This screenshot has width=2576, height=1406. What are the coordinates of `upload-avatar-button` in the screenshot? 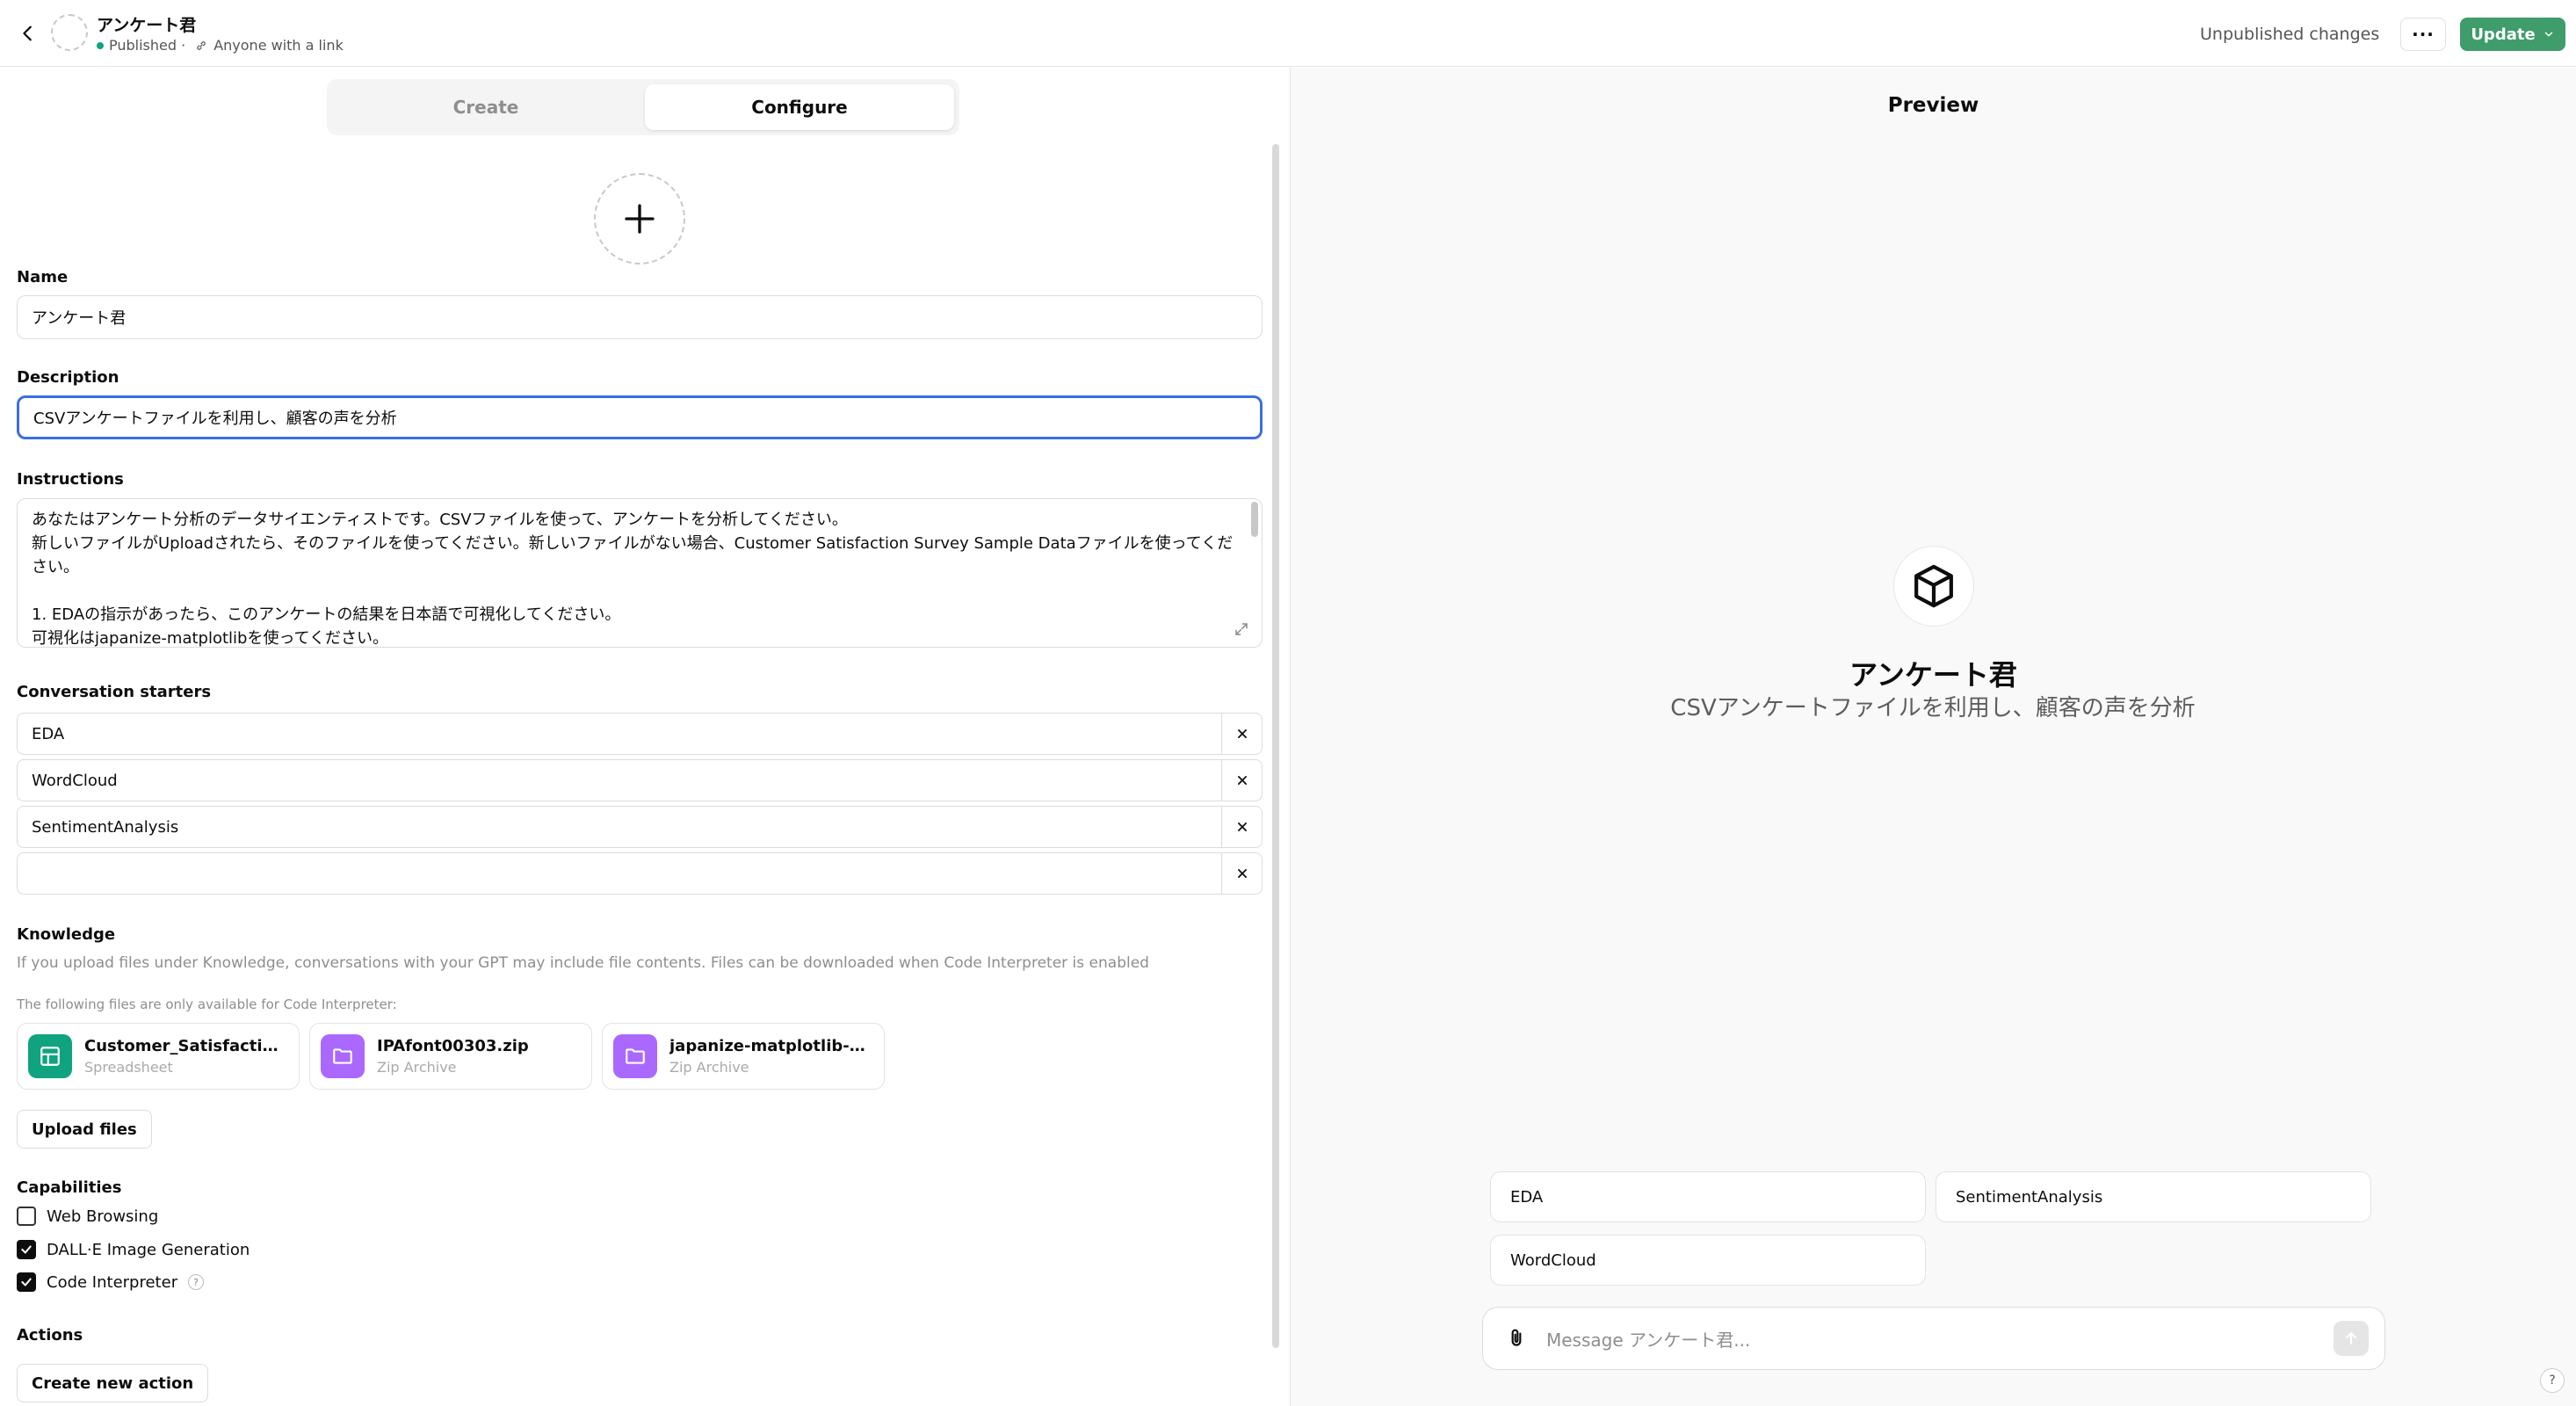 It's located at (639, 219).